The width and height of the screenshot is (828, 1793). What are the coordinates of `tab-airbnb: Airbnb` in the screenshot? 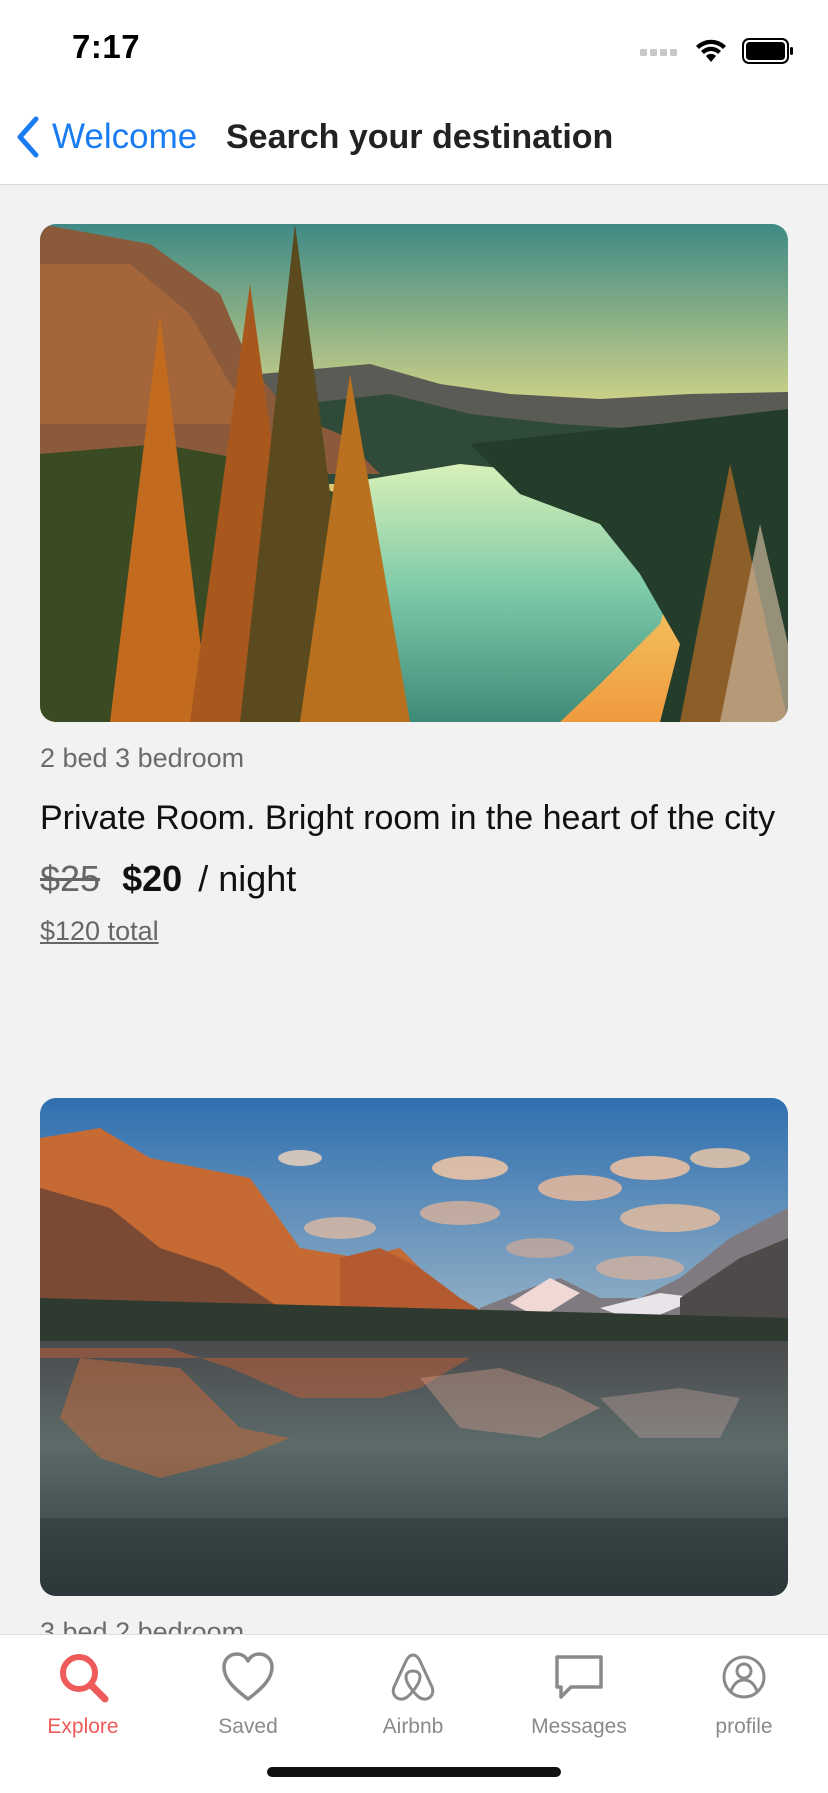 It's located at (413, 1699).